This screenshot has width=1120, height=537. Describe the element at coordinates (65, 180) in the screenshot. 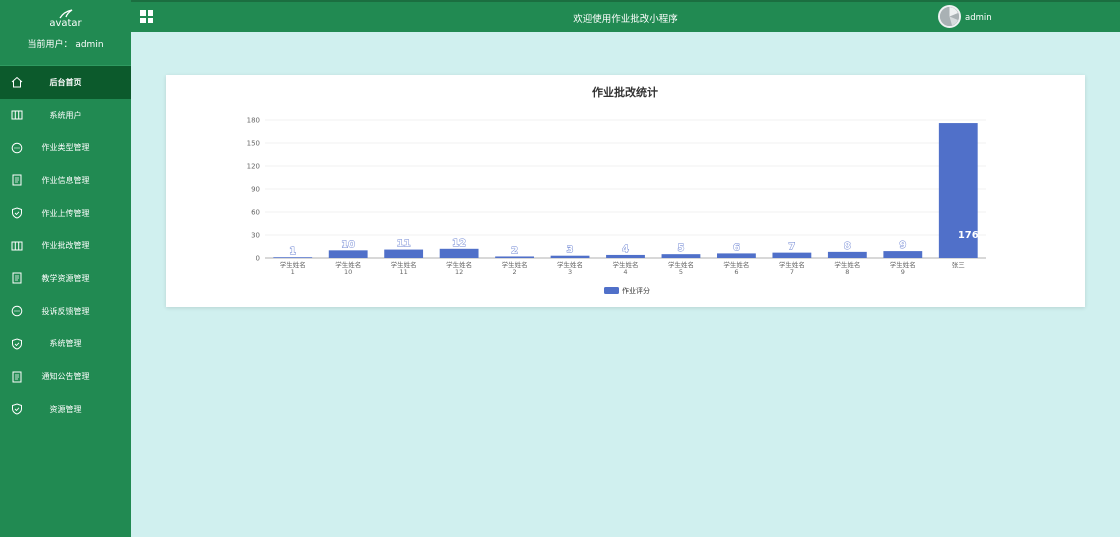

I see `sidebar-item-4: 作业信息管理` at that location.